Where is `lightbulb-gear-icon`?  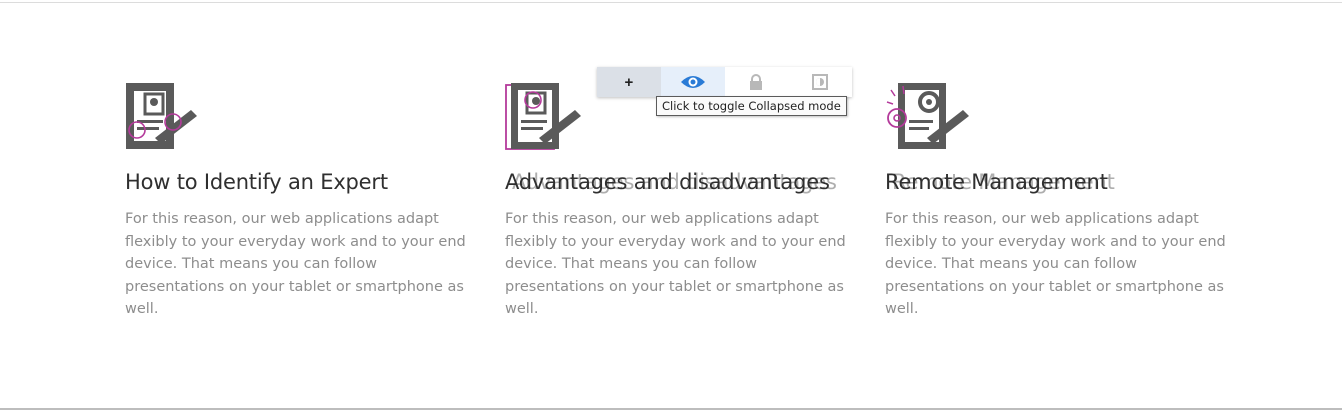 lightbulb-gear-icon is located at coordinates (930, 117).